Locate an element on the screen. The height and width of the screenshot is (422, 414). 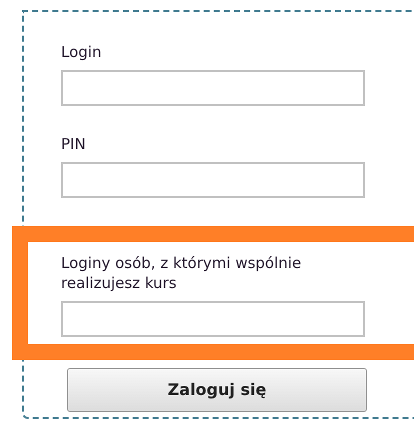
field-label: PIN is located at coordinates (74, 144).